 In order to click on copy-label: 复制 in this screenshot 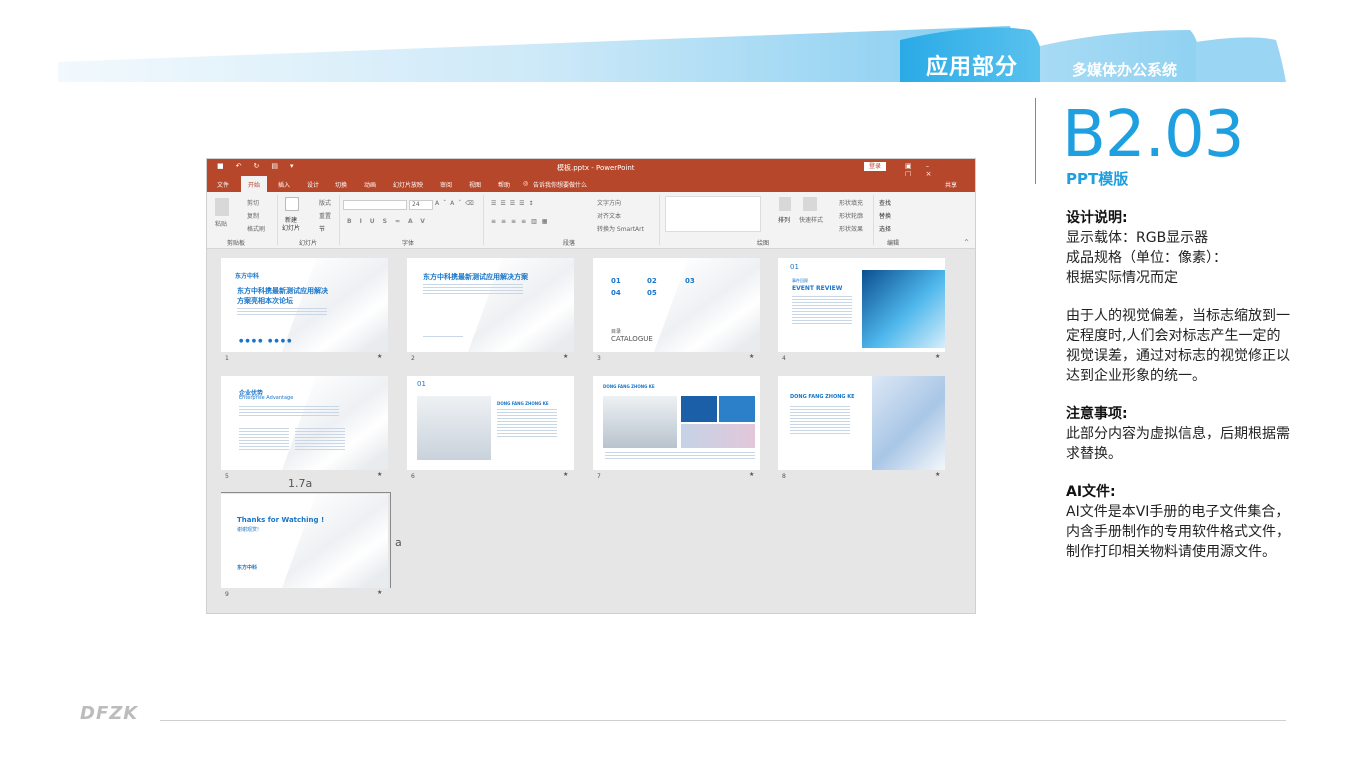, I will do `click(253, 215)`.